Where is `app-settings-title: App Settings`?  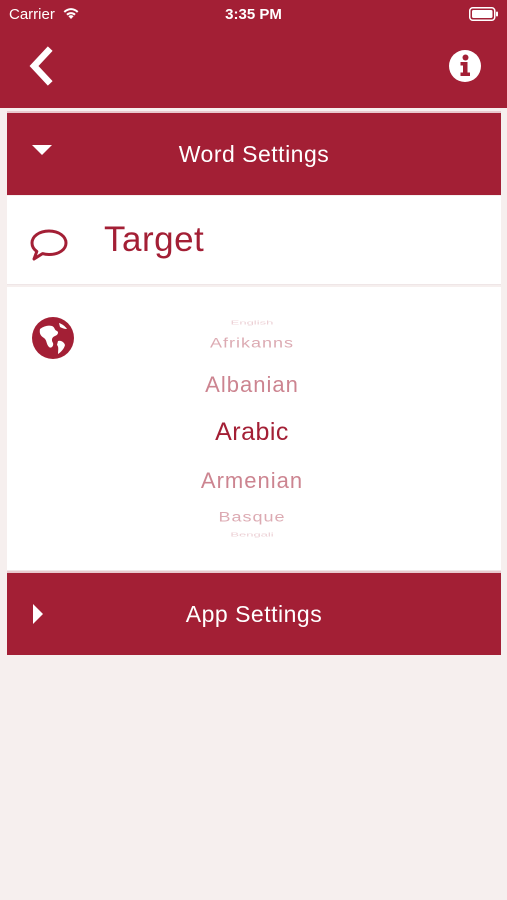 app-settings-title: App Settings is located at coordinates (254, 614).